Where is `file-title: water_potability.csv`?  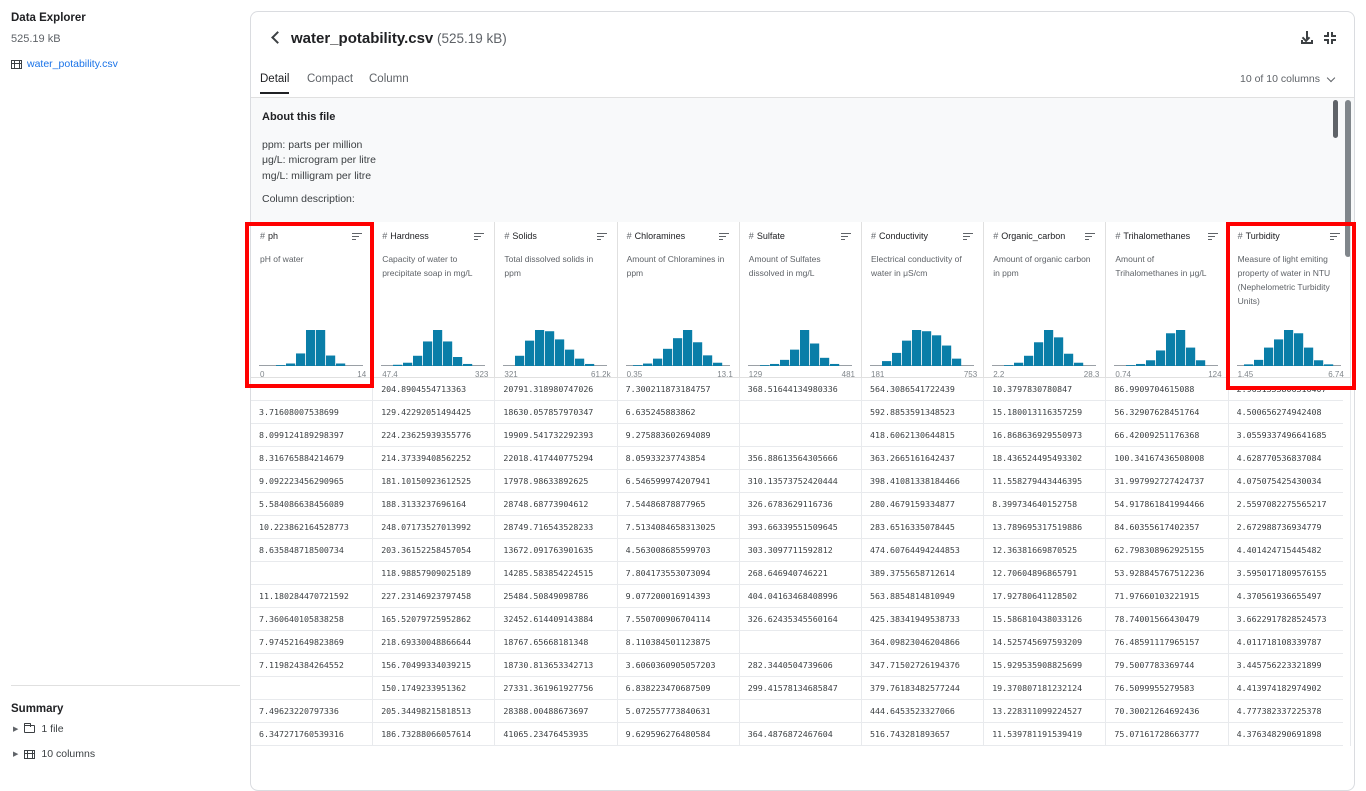
file-title: water_potability.csv is located at coordinates (362, 38).